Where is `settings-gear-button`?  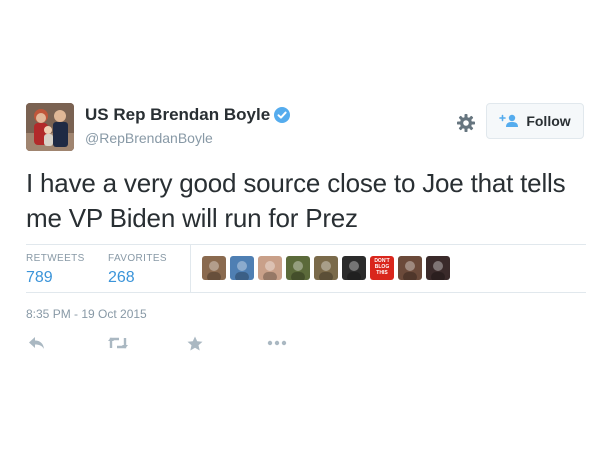 settings-gear-button is located at coordinates (466, 123).